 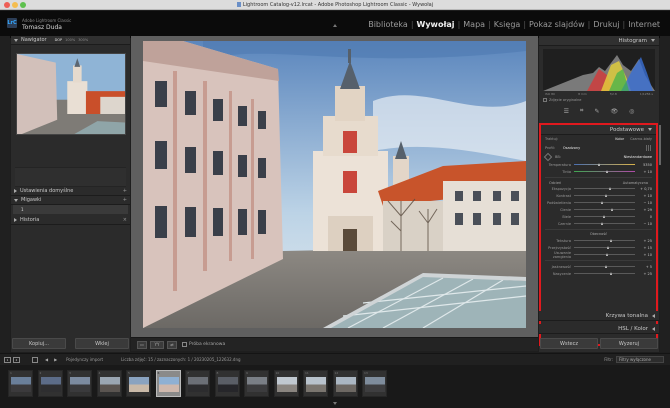 What do you see at coordinates (545, 100) in the screenshot?
I see `original-photo-checkbox` at bounding box center [545, 100].